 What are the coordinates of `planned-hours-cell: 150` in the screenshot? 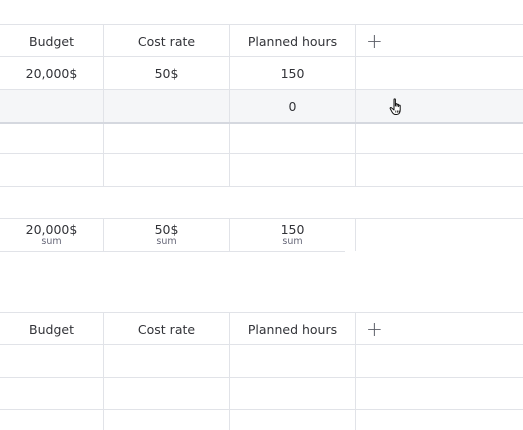 It's located at (293, 73).